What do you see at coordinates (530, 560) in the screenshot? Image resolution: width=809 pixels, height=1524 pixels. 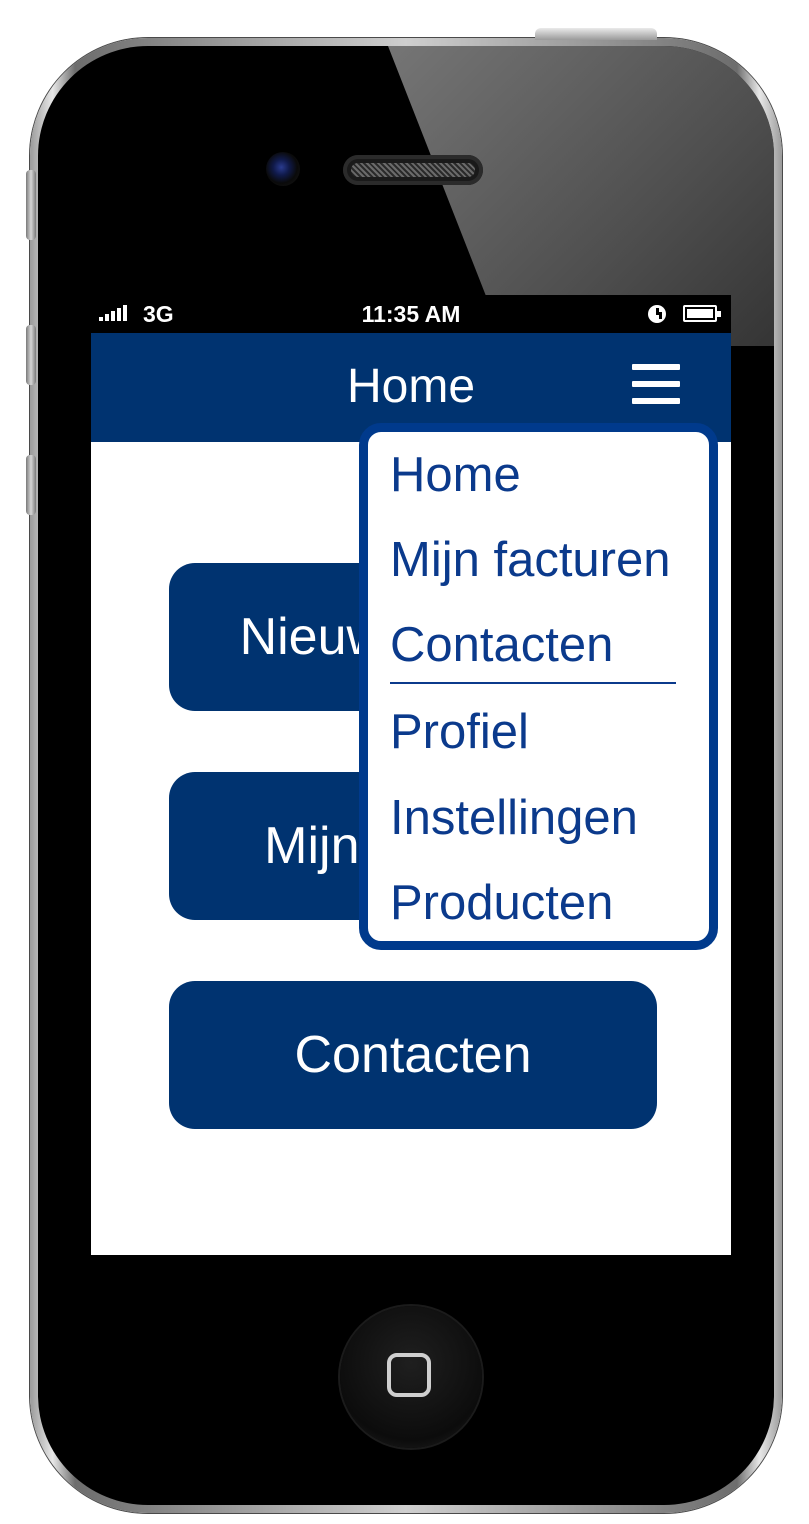 I see `menu-item-my-invoices: Mijn facturen` at bounding box center [530, 560].